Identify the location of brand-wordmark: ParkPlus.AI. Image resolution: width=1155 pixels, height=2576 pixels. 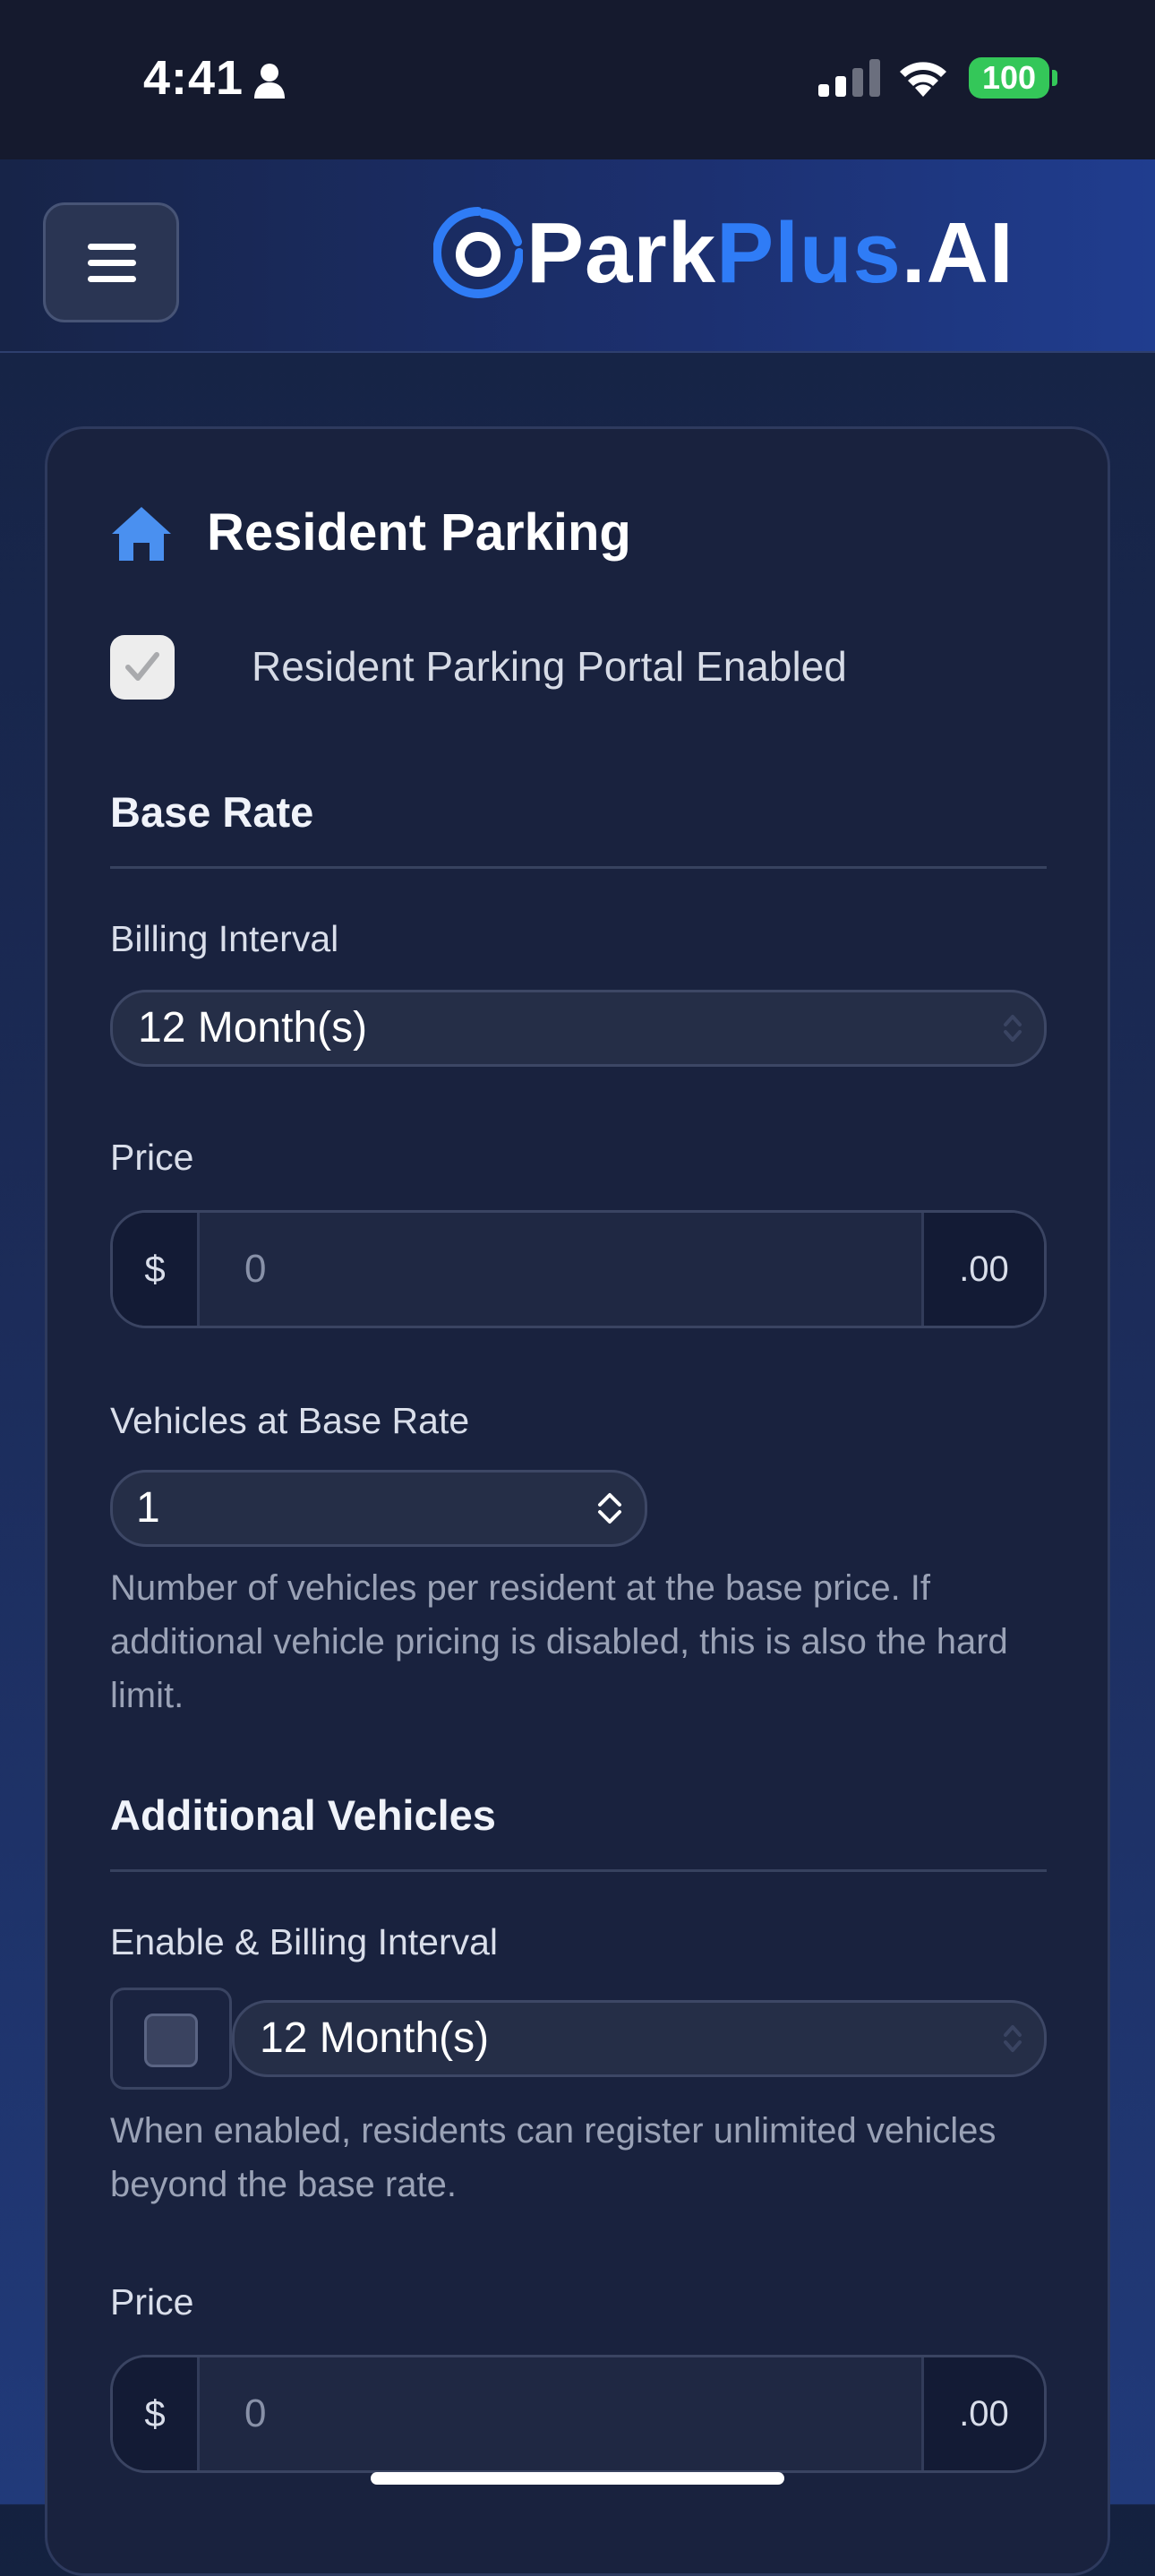
(770, 253).